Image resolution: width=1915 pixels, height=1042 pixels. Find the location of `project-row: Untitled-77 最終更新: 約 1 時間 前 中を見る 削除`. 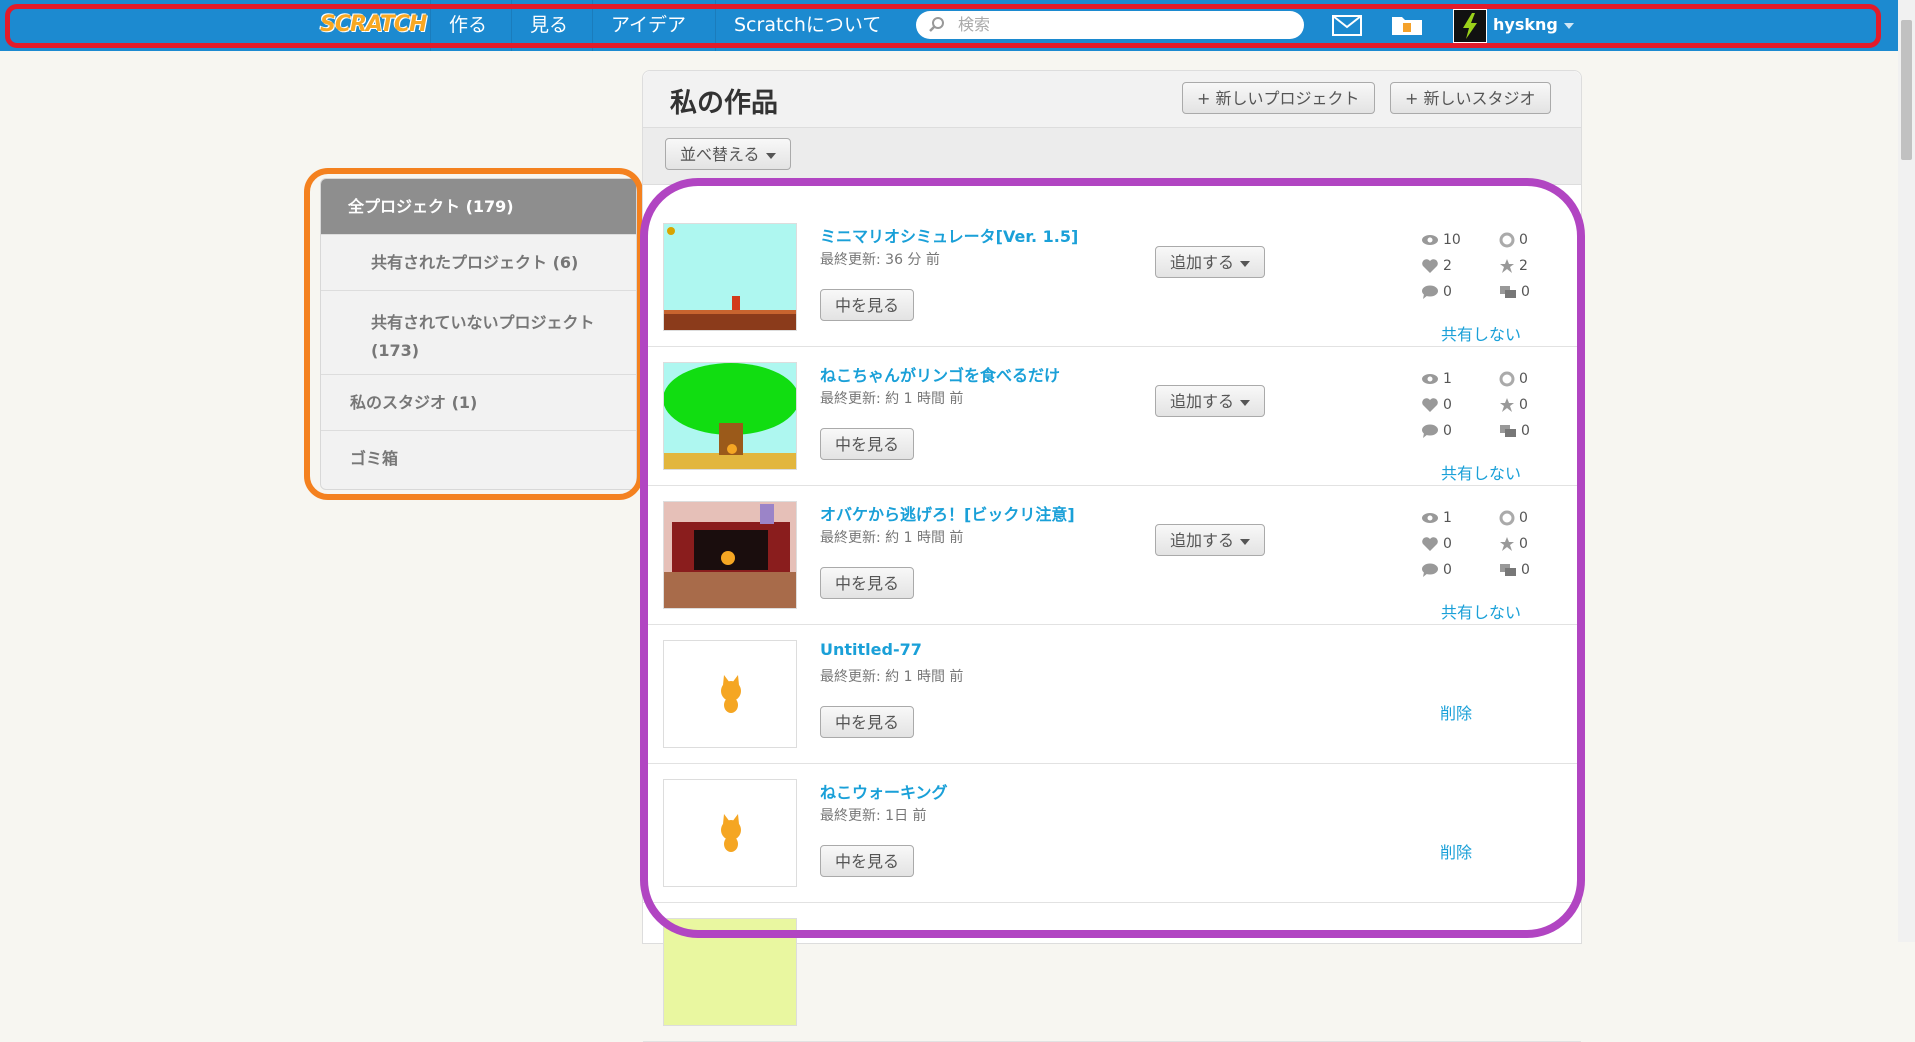

project-row: Untitled-77 最終更新: 約 1 時間 前 中を見る 削除 is located at coordinates (1112, 694).